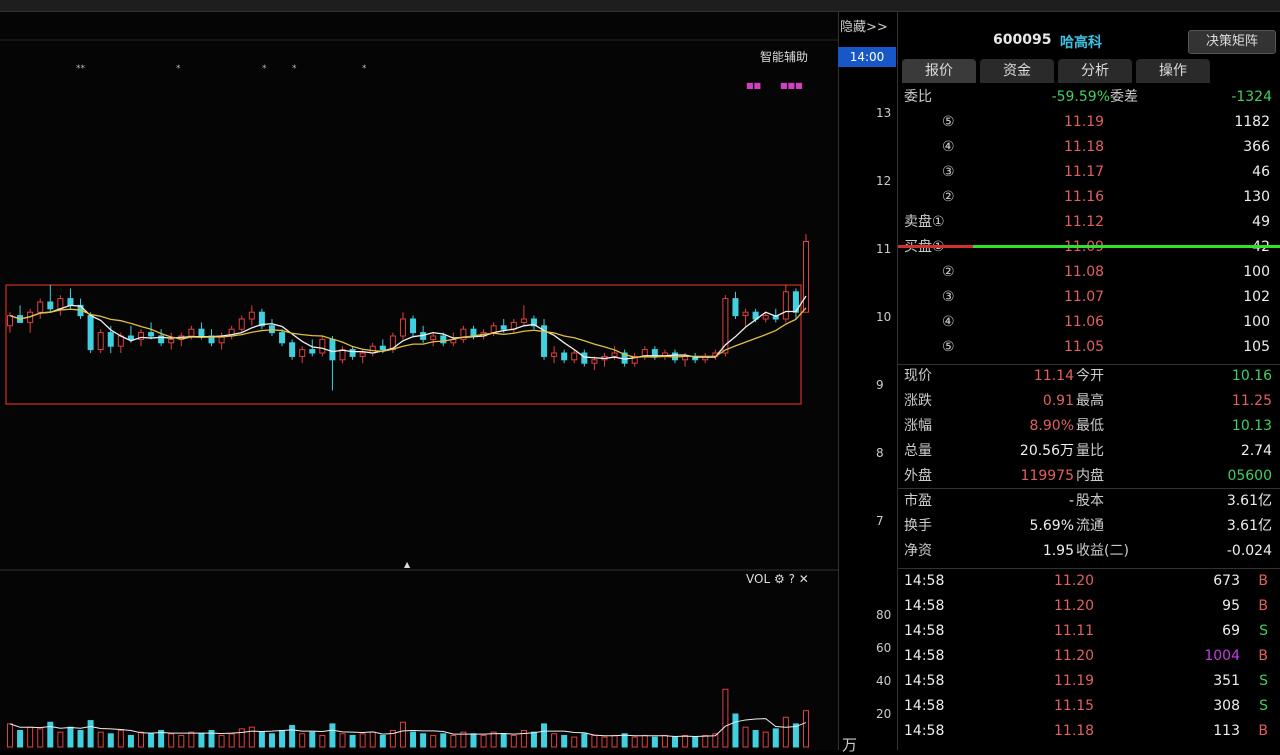  What do you see at coordinates (804, 579) in the screenshot?
I see `close-icon: ✕` at bounding box center [804, 579].